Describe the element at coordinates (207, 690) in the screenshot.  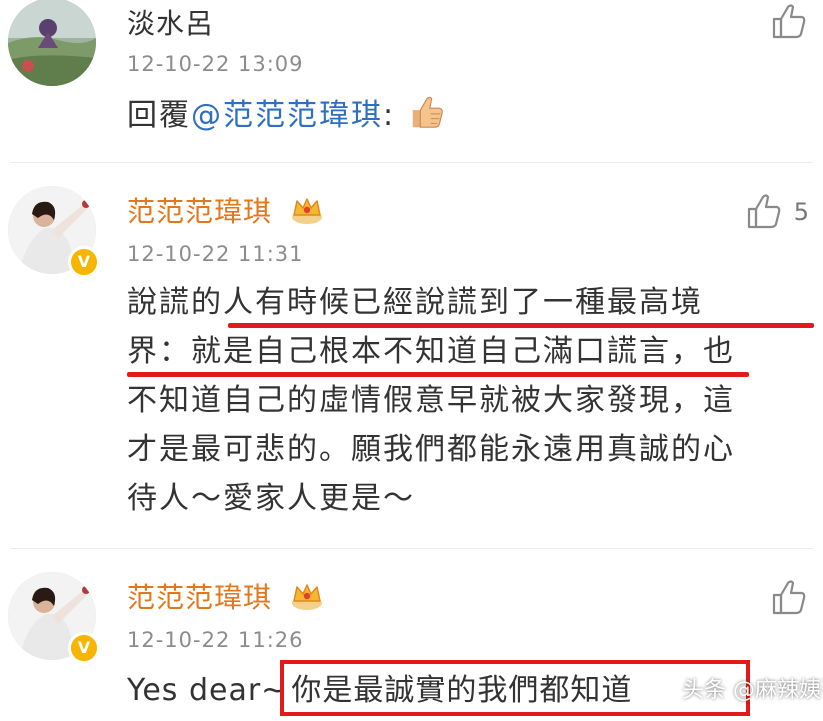
I see `comment-text-prefix: Yes dear~` at that location.